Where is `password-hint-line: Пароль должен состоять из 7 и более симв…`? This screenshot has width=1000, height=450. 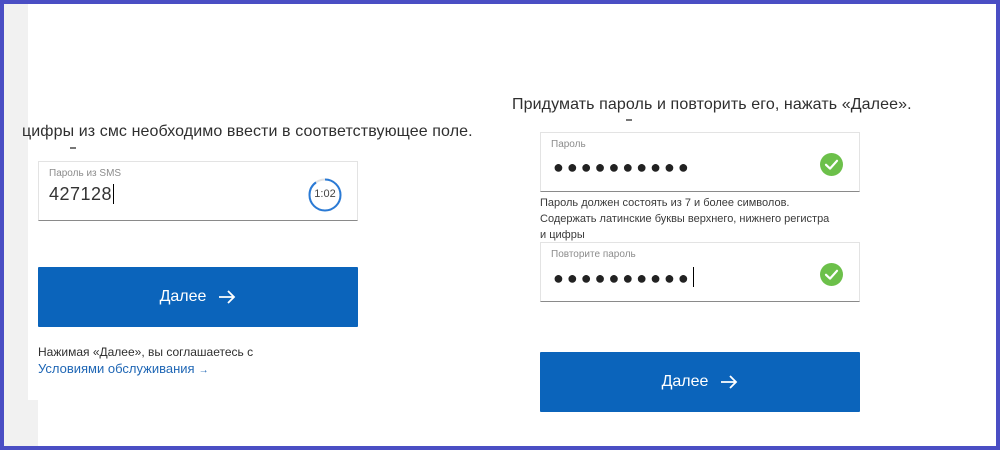
password-hint-line: Пароль должен состоять из 7 и более симв… is located at coordinates (665, 203).